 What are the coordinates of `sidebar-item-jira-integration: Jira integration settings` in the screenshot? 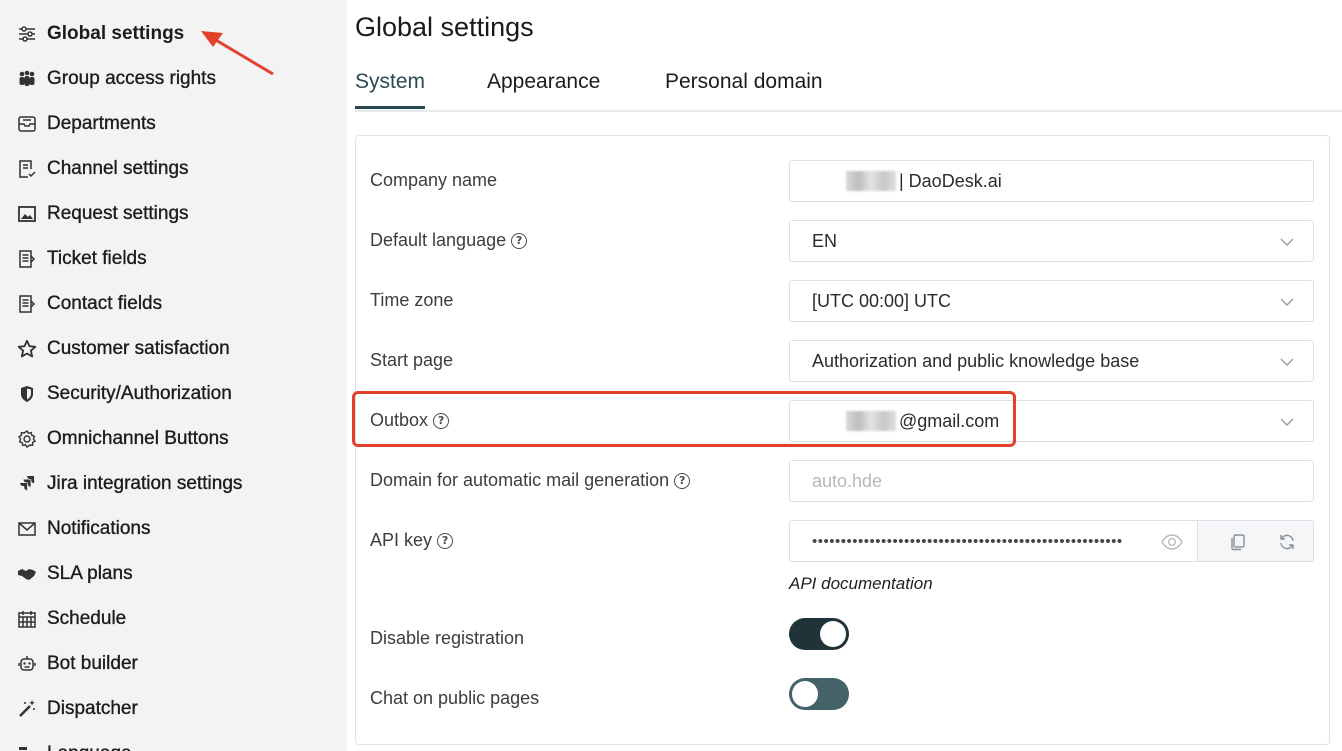 It's located at (129, 484).